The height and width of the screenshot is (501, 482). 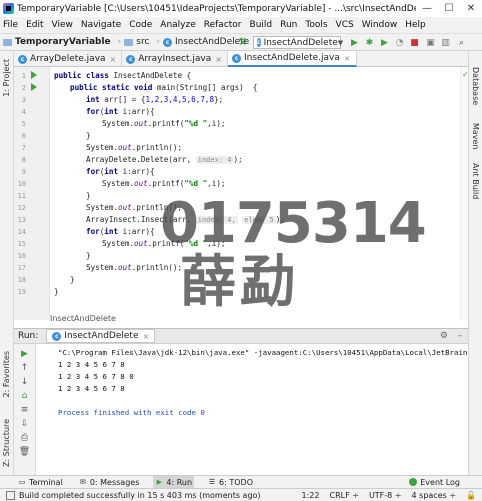 What do you see at coordinates (461, 42) in the screenshot?
I see `search-icon: ⌕` at bounding box center [461, 42].